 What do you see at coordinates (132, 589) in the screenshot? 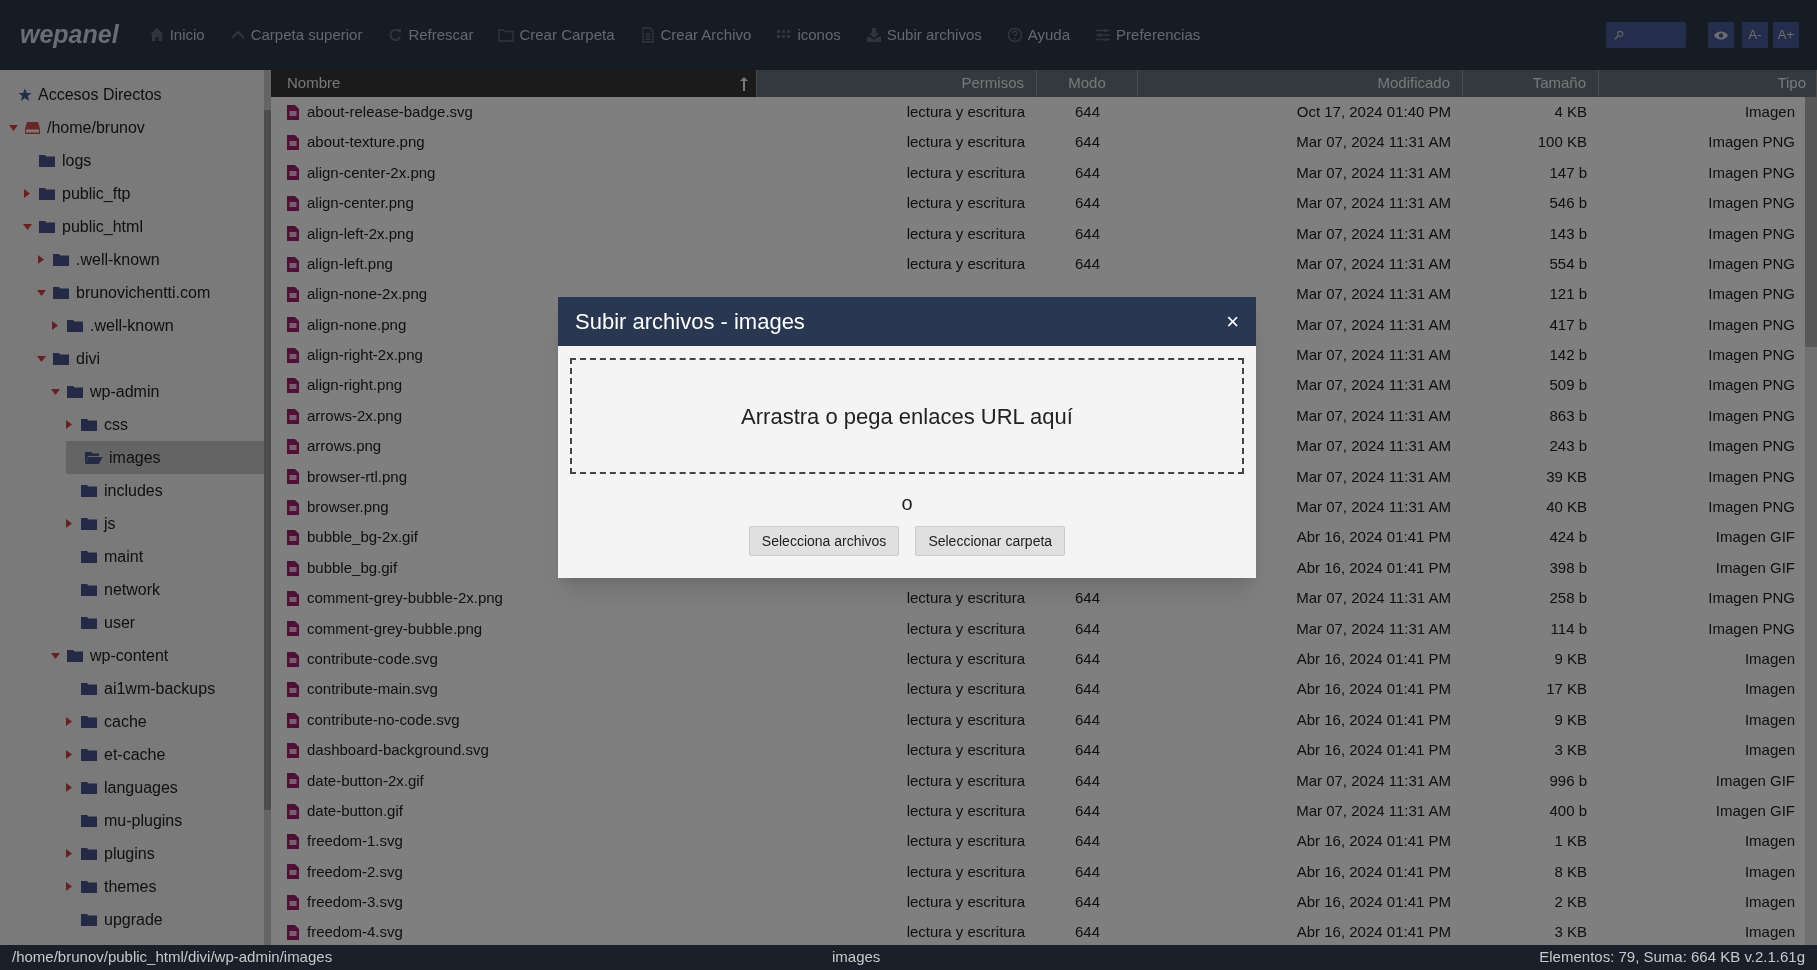
I see `tree-item: network` at bounding box center [132, 589].